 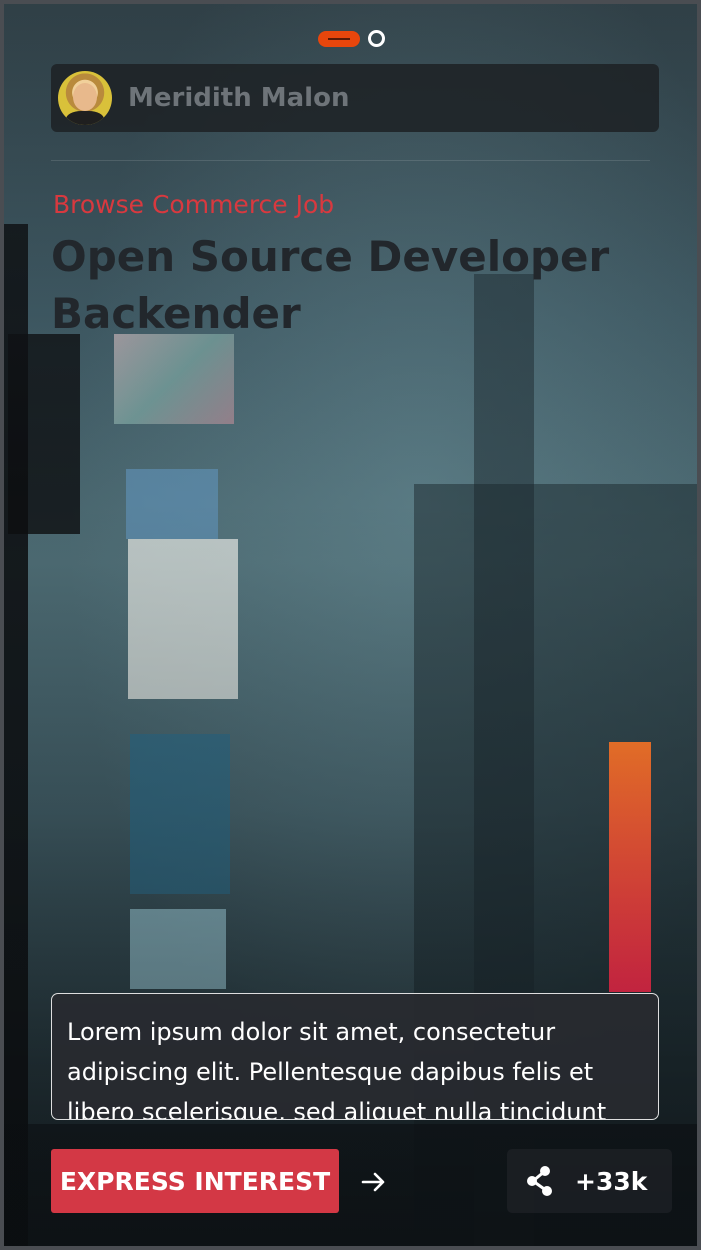 I want to click on pager-dots, so click(x=351, y=38).